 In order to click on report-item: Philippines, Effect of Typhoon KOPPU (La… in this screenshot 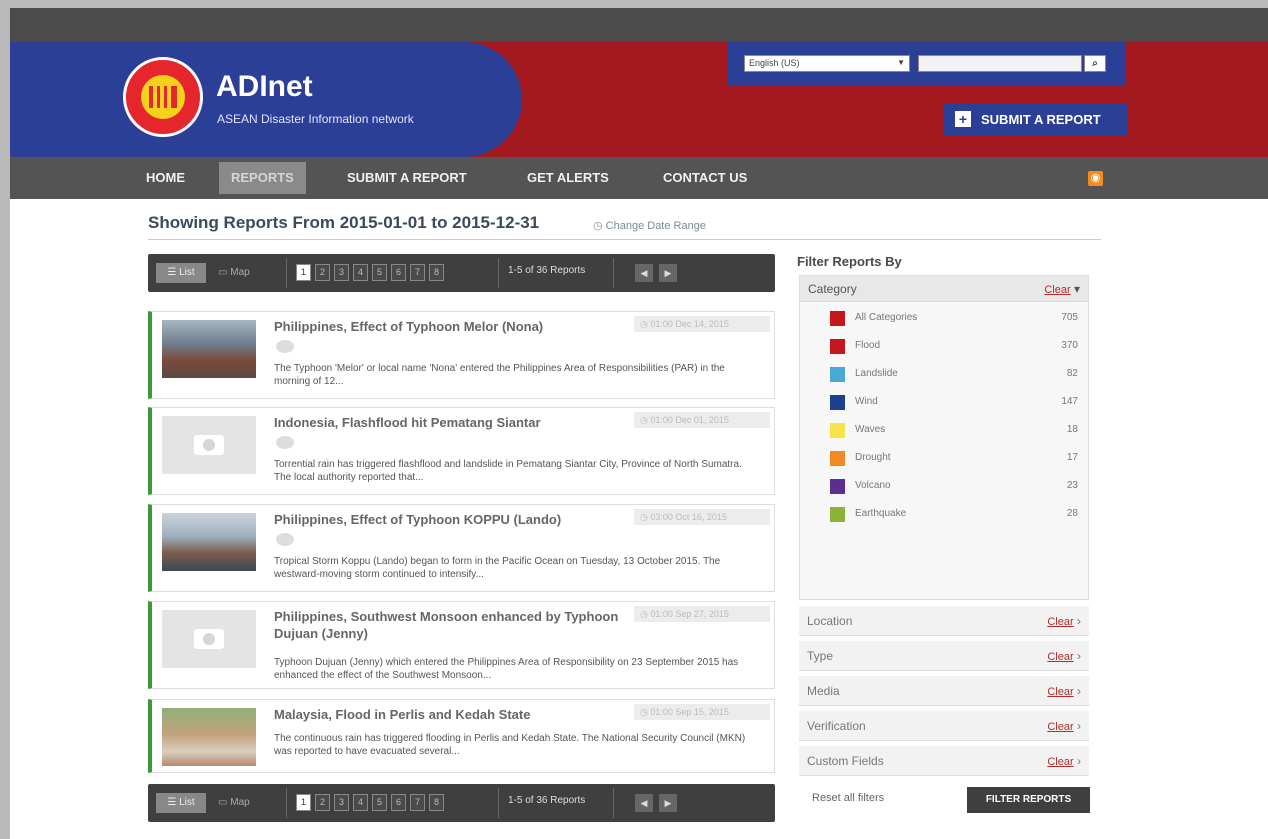, I will do `click(461, 548)`.